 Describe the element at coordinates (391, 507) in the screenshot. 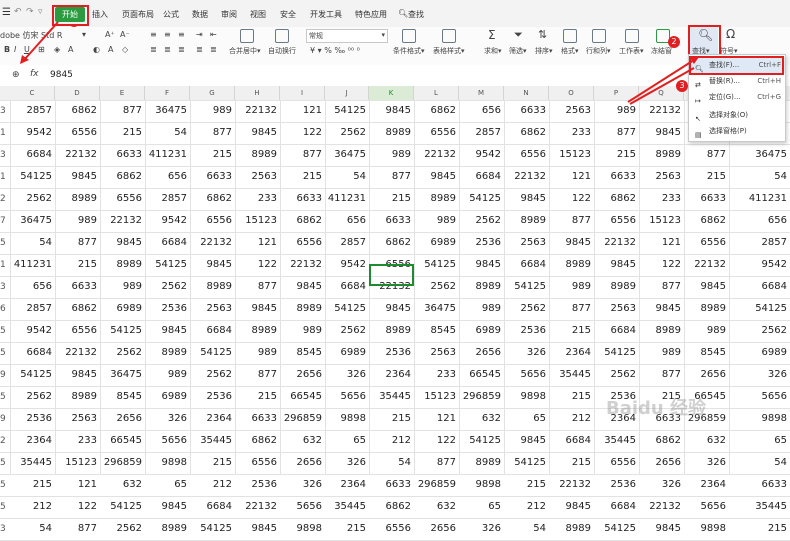

I see `table-cell: 6862` at that location.